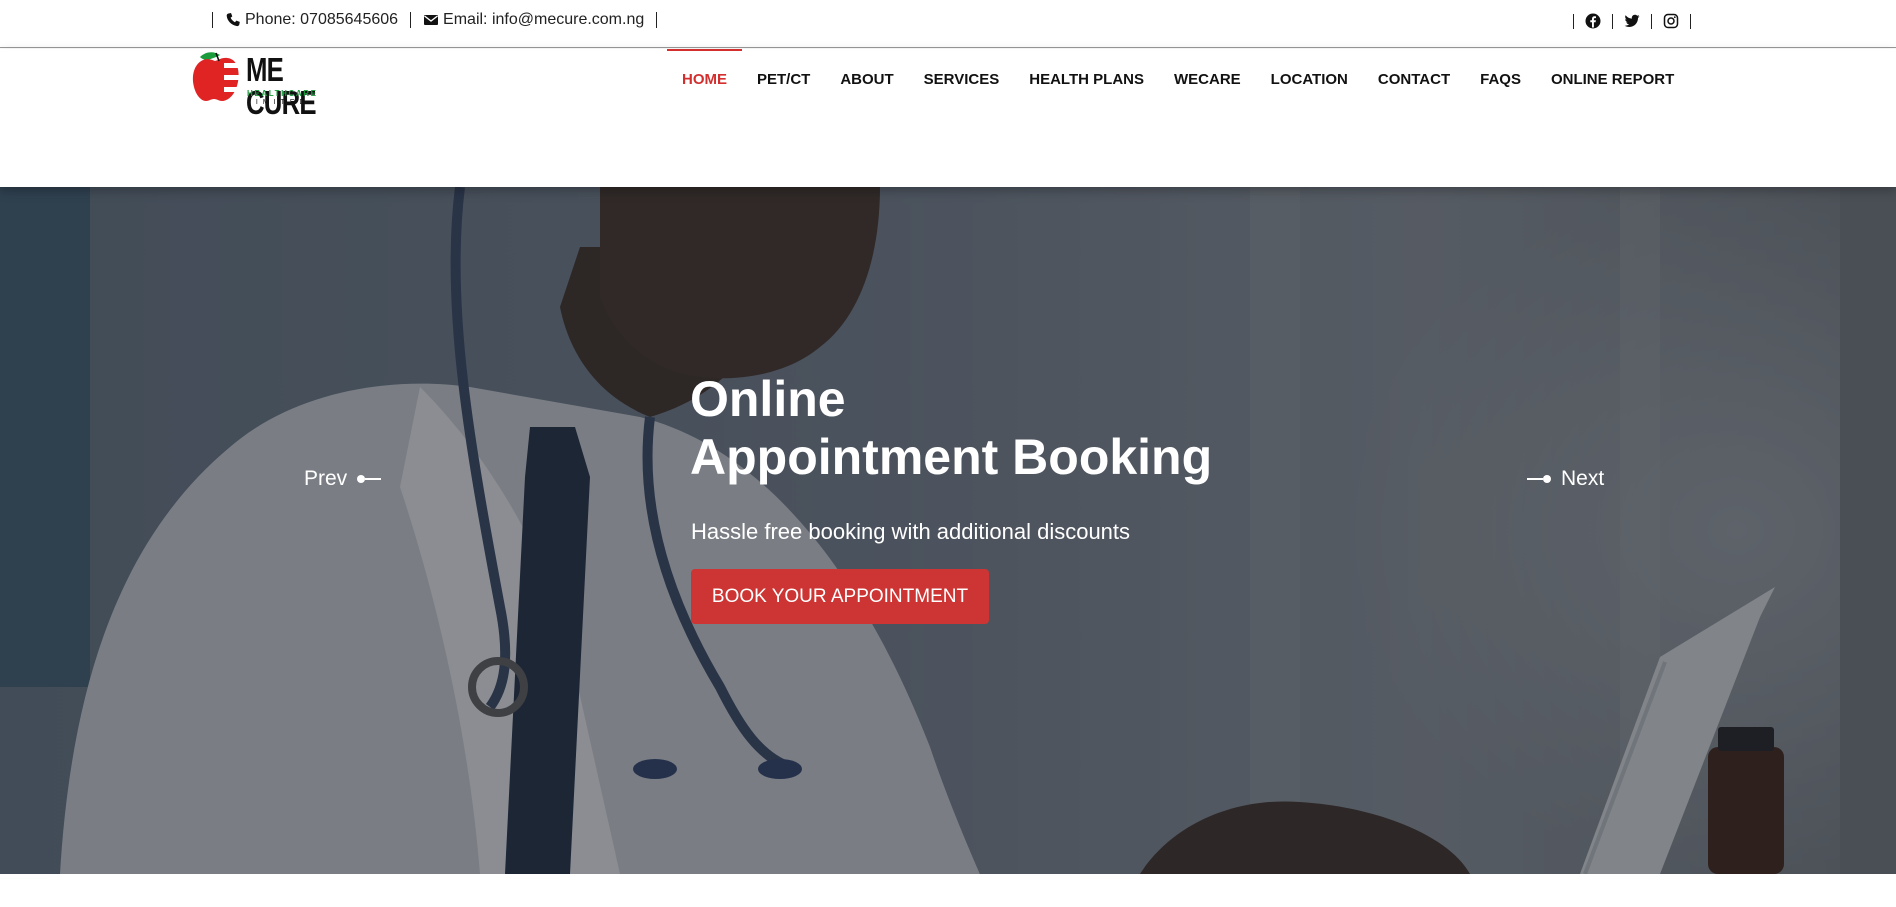 Image resolution: width=1896 pixels, height=907 pixels. Describe the element at coordinates (783, 79) in the screenshot. I see `nav-pet-ct: PET/CT` at that location.